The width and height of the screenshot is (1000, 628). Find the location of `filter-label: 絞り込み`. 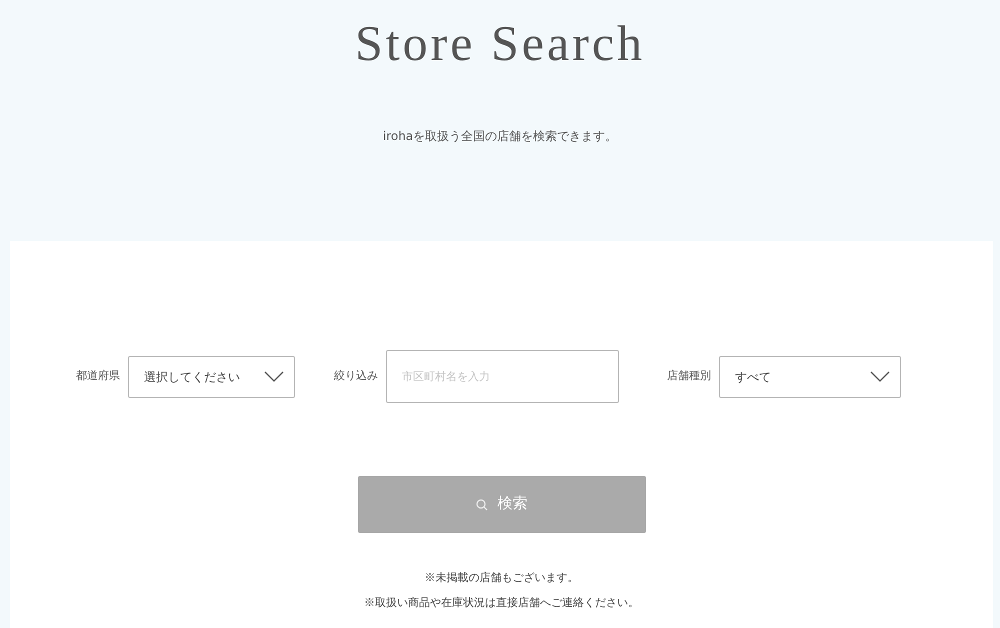

filter-label: 絞り込み is located at coordinates (356, 376).